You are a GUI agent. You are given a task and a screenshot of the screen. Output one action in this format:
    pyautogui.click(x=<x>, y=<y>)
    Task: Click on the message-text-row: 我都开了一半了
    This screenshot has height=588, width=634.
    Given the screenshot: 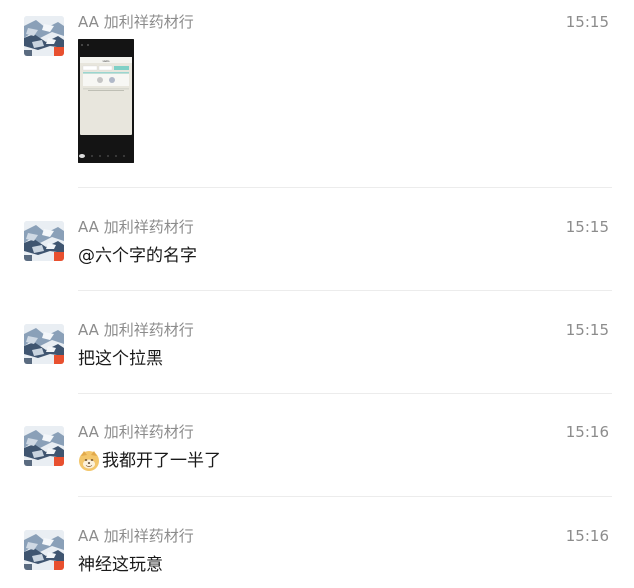 What is the action you would take?
    pyautogui.click(x=149, y=461)
    